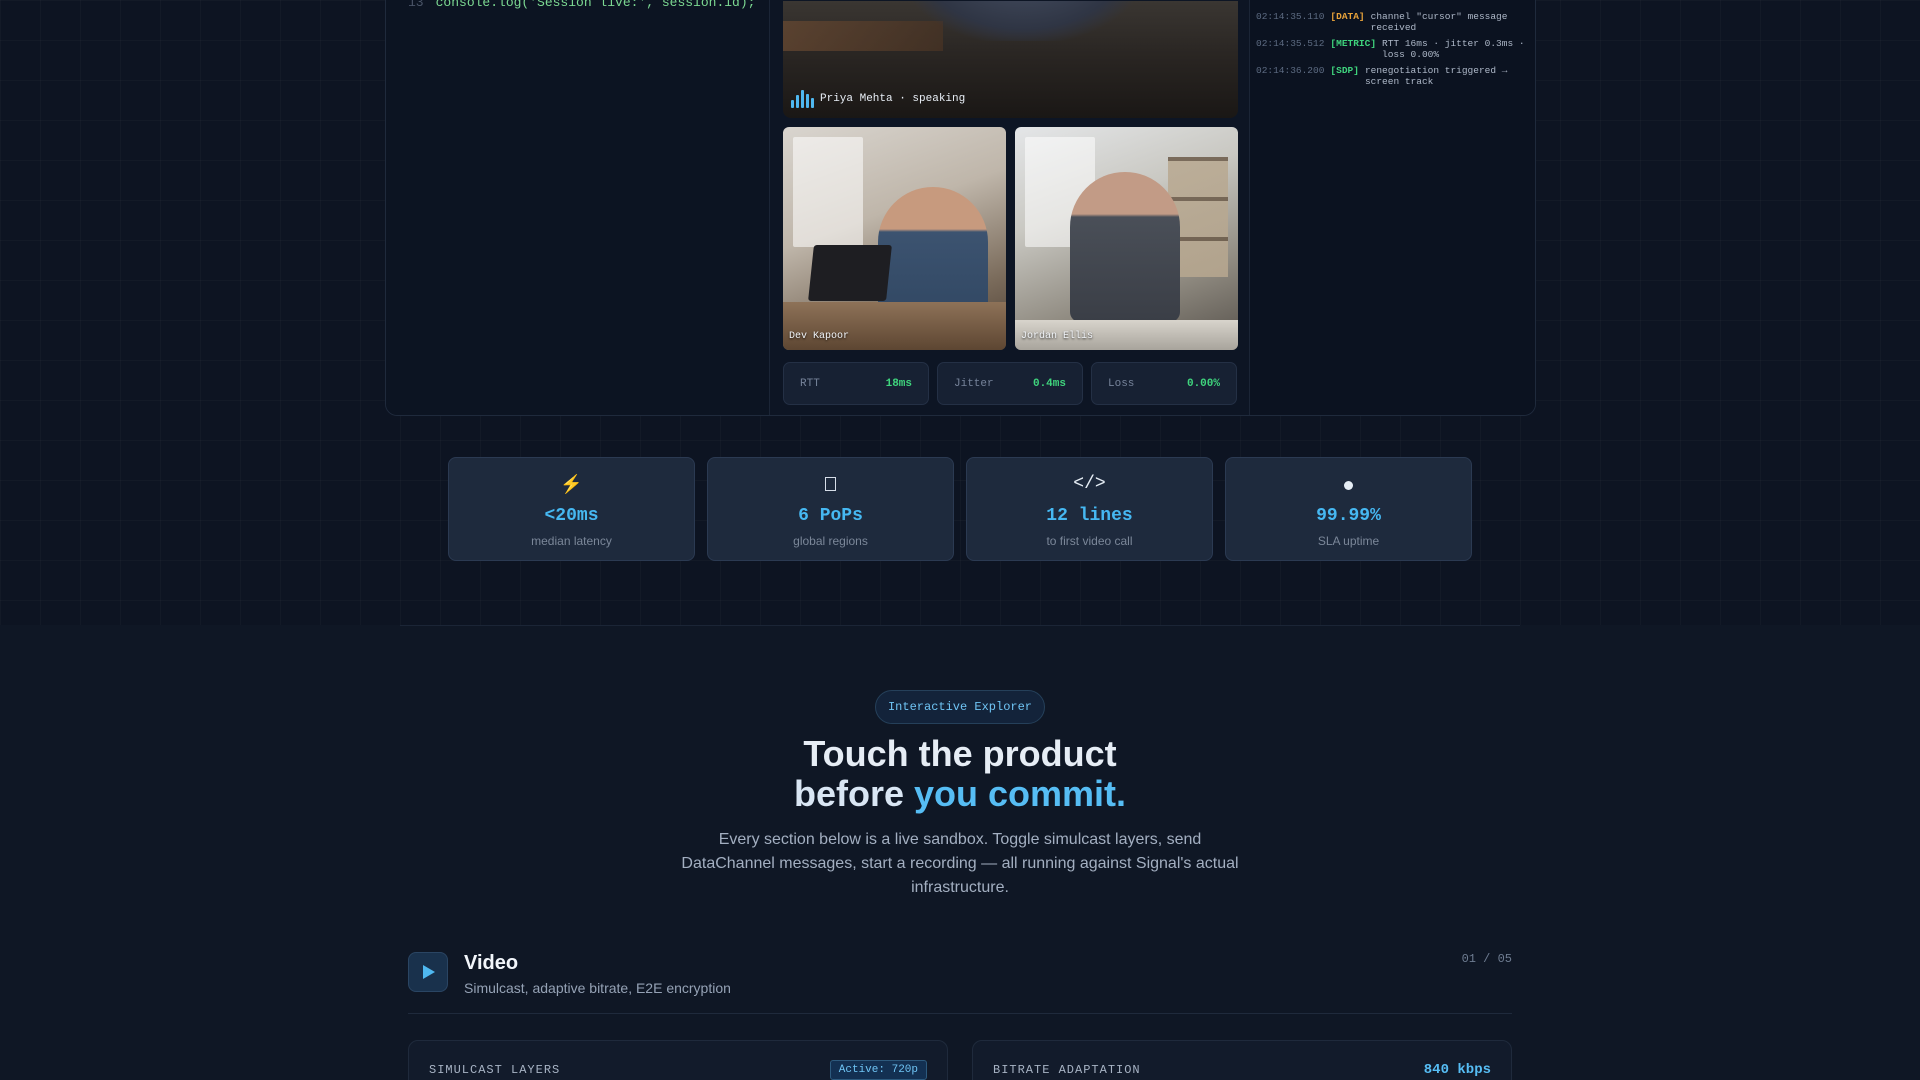 The image size is (1920, 1080). Describe the element at coordinates (1089, 516) in the screenshot. I see `stat-value: 12 lines` at that location.